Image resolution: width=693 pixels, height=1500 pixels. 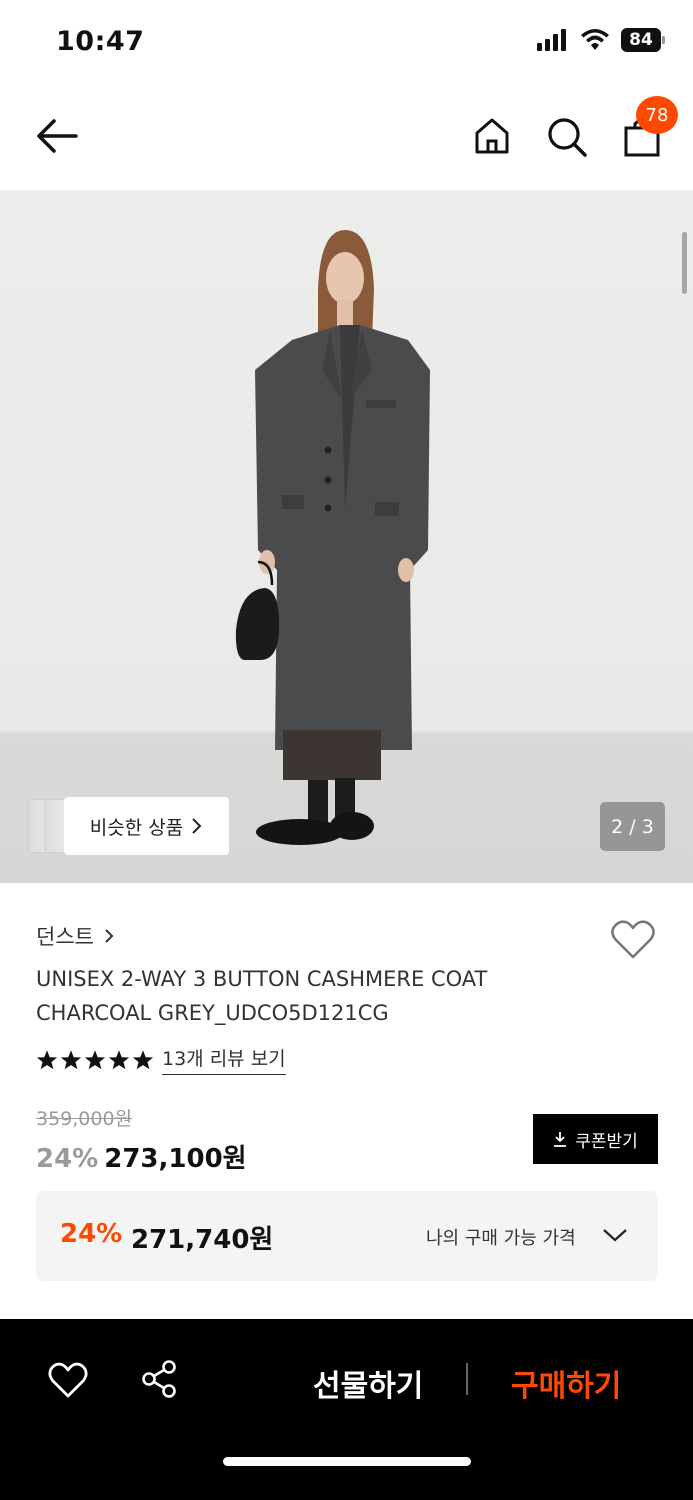 What do you see at coordinates (657, 115) in the screenshot?
I see `cart-count-badge: 78` at bounding box center [657, 115].